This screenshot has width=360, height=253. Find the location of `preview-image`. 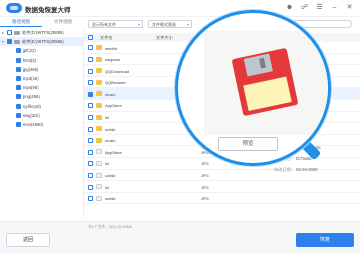

preview-image is located at coordinates (266, 83).